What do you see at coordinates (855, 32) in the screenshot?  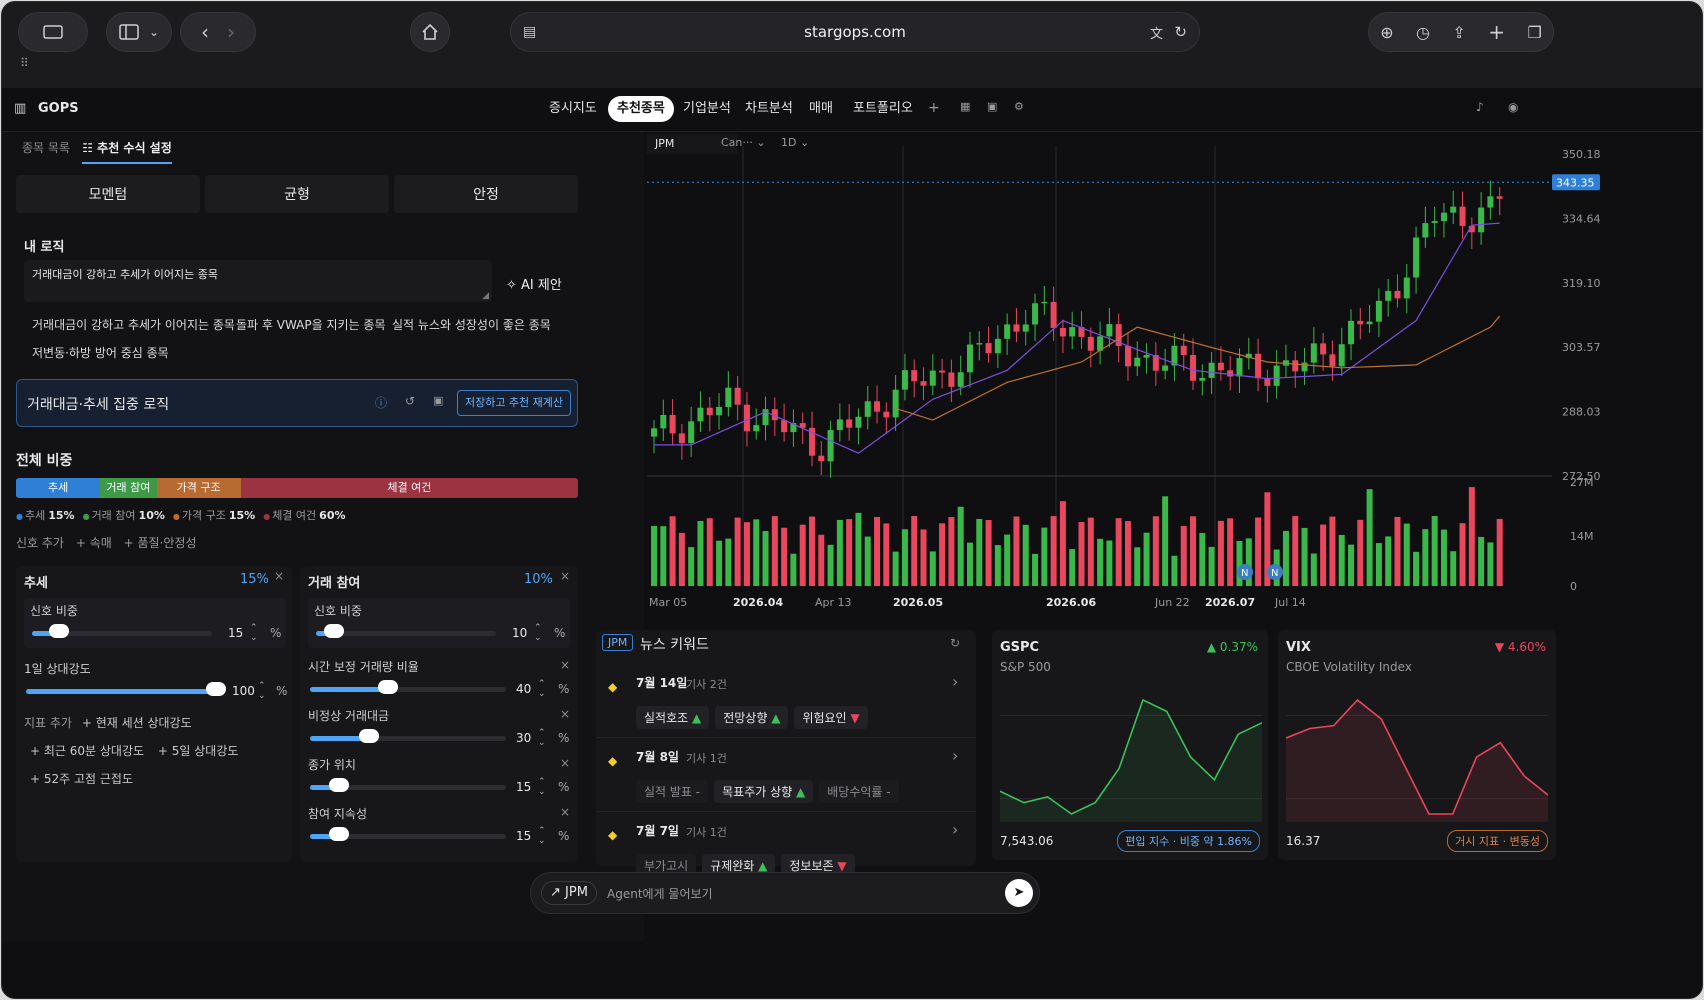 I see `address-bar: ▤ stargops.com 文 ↻` at bounding box center [855, 32].